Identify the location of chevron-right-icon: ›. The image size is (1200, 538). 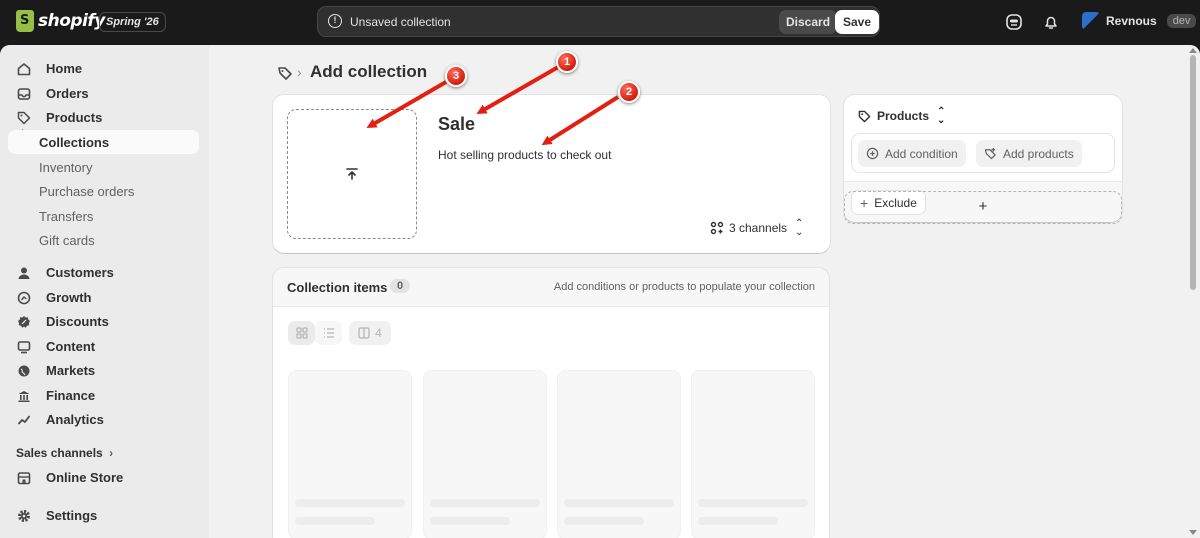
(111, 453).